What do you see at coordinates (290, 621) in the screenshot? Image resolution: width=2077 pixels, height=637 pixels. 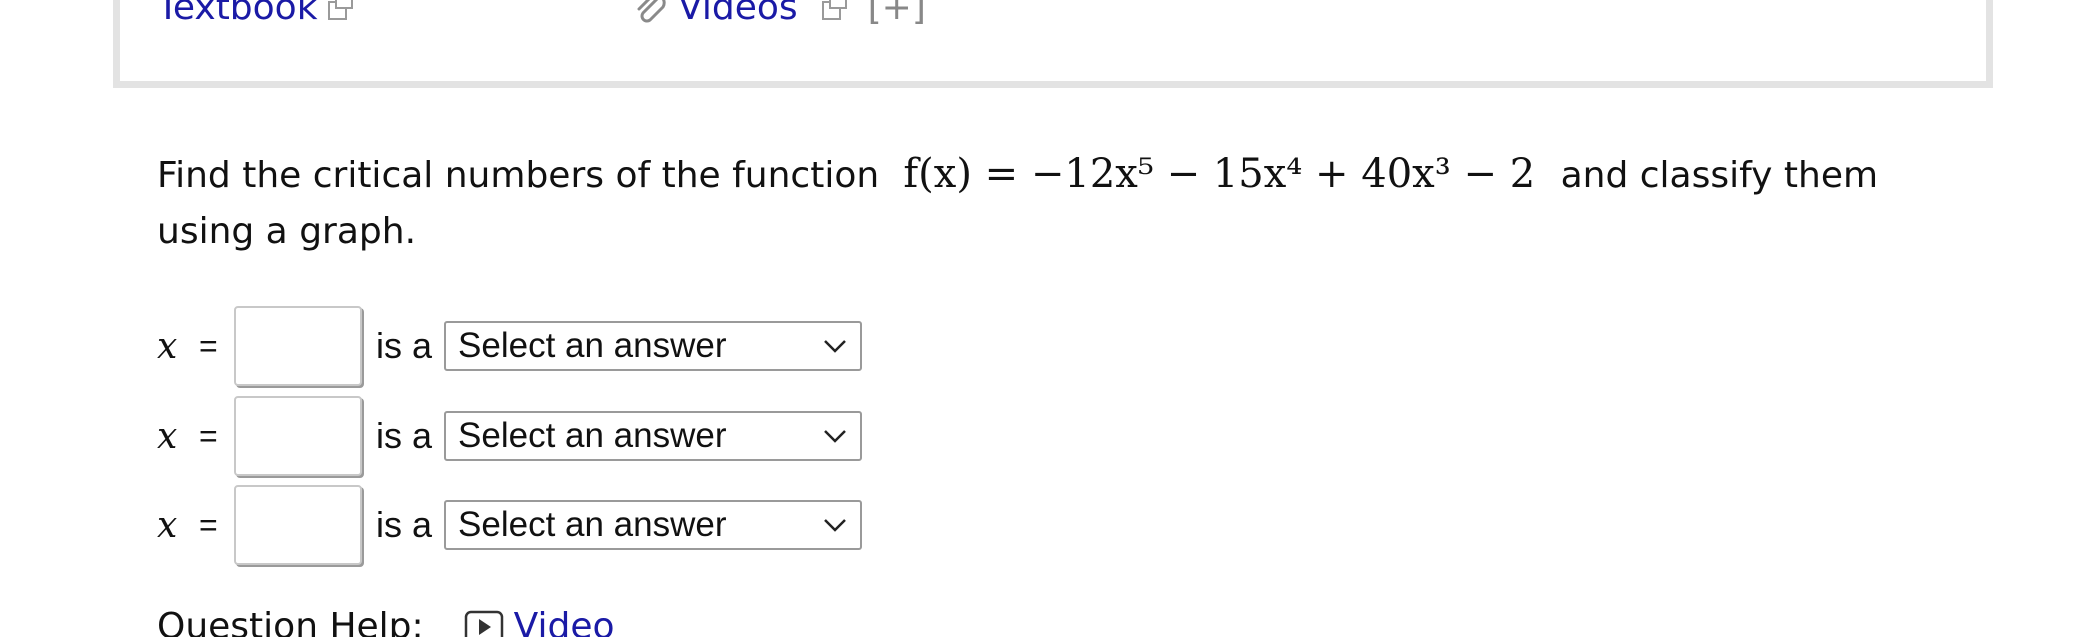 I see `question-help-label: Question Help:` at bounding box center [290, 621].